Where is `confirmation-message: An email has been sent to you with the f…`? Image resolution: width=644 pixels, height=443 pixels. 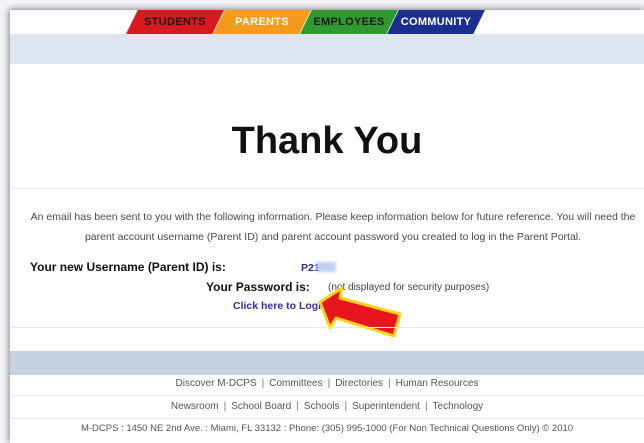 confirmation-message: An email has been sent to you with the f… is located at coordinates (333, 227).